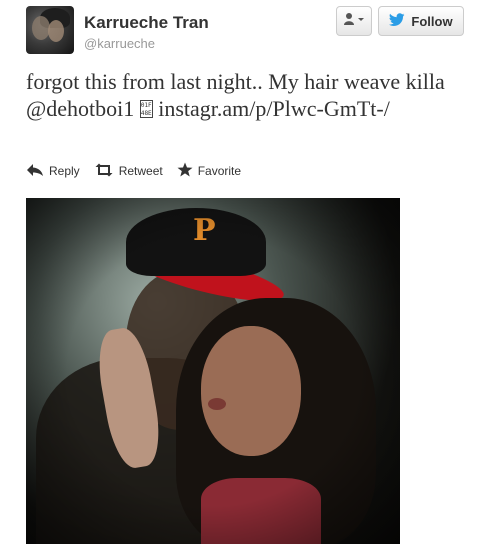 This screenshot has width=479, height=546. I want to click on user-handle: @karrueche, so click(119, 43).